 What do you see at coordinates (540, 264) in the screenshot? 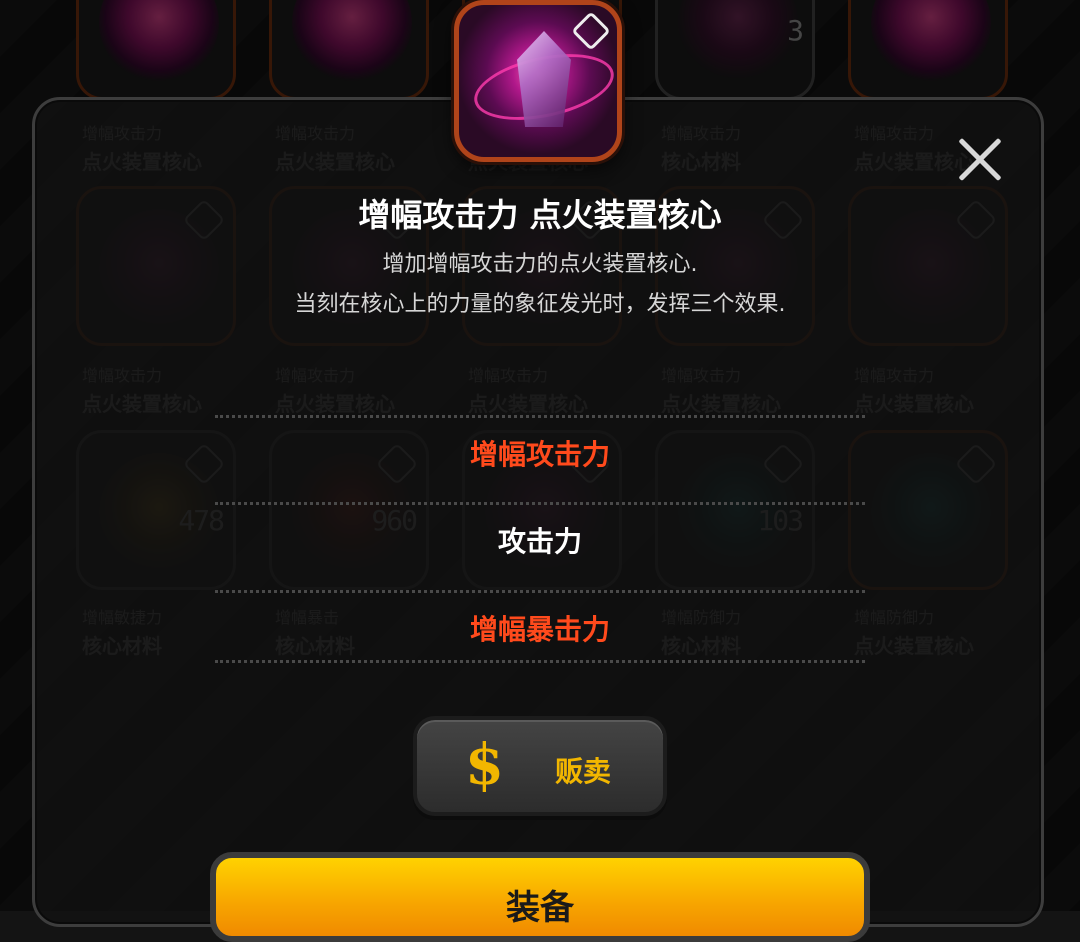
I see `item-description-line1: 增加增幅攻击力的点火装置核心.` at bounding box center [540, 264].